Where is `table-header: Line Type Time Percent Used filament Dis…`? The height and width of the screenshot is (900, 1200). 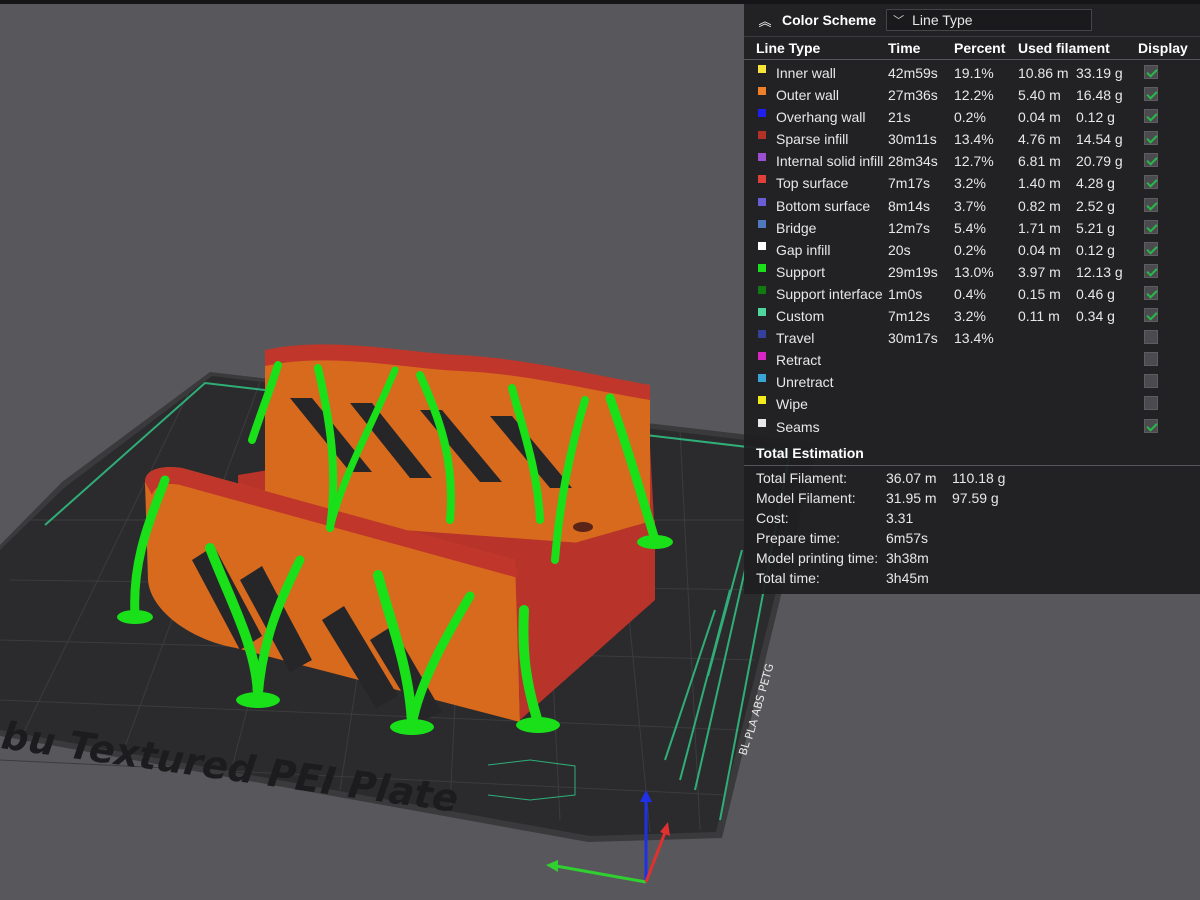
table-header: Line Type Time Percent Used filament Dis… is located at coordinates (972, 48).